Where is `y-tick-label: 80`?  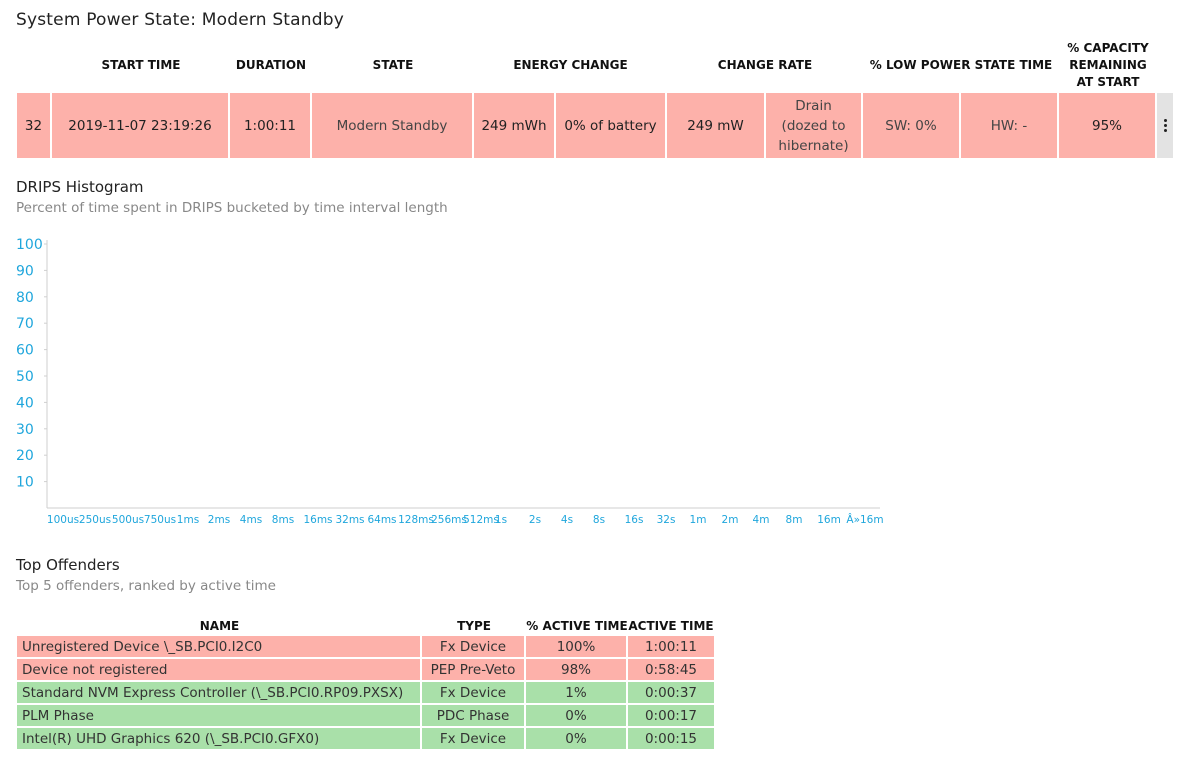 y-tick-label: 80 is located at coordinates (25, 298).